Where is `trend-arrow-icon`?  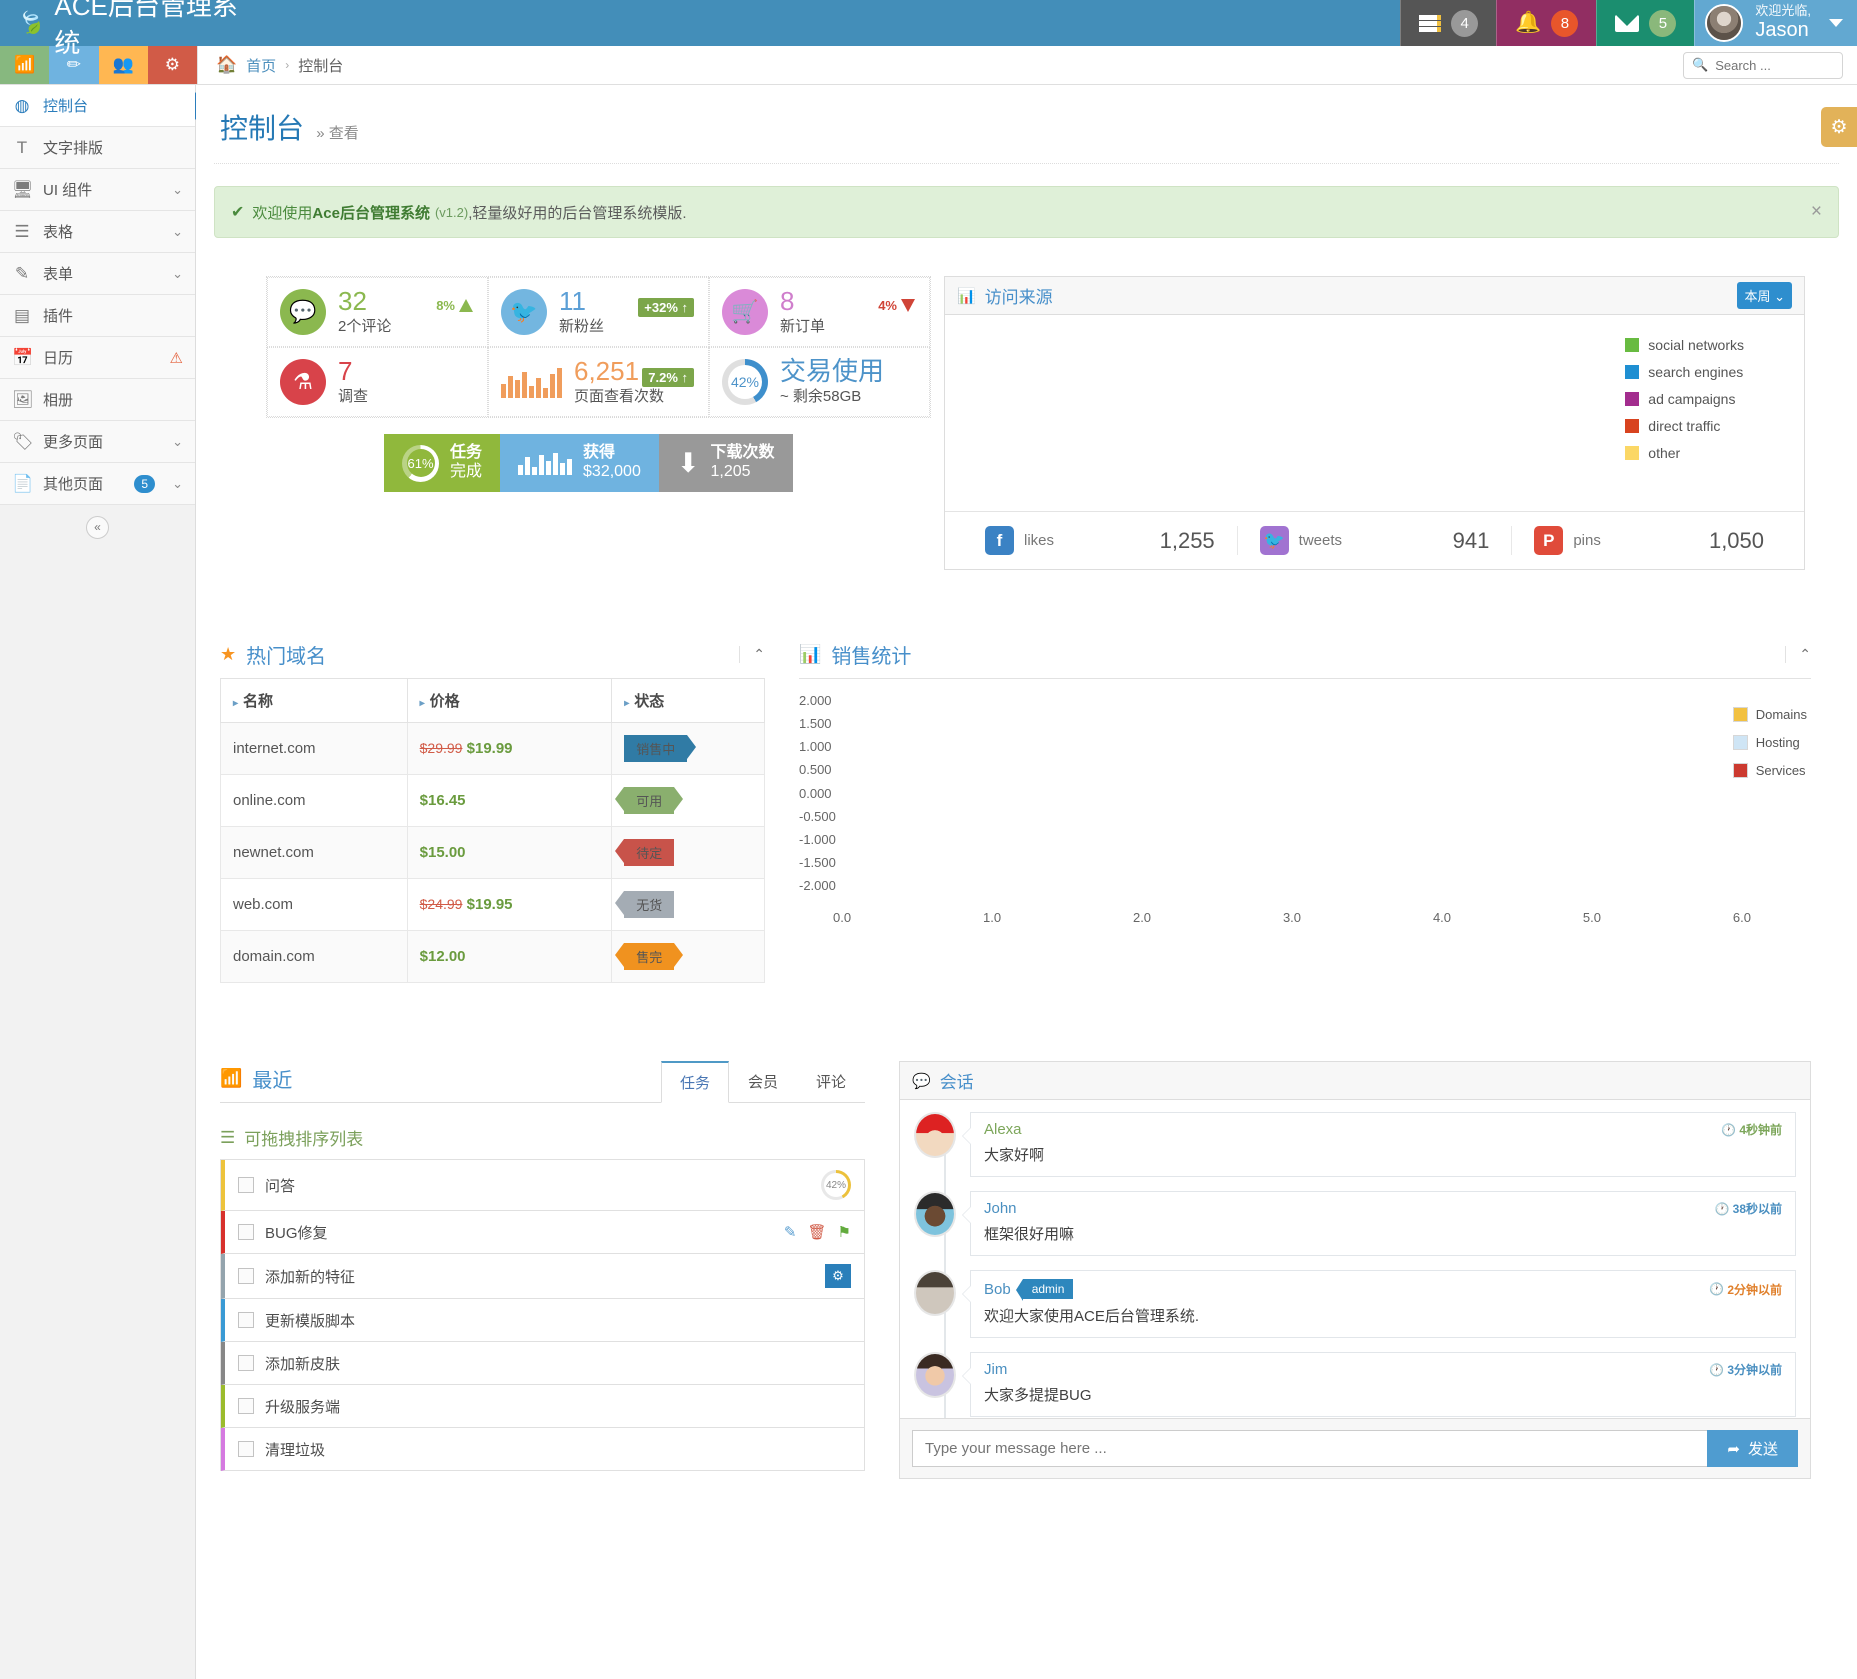
trend-arrow-icon is located at coordinates (466, 305).